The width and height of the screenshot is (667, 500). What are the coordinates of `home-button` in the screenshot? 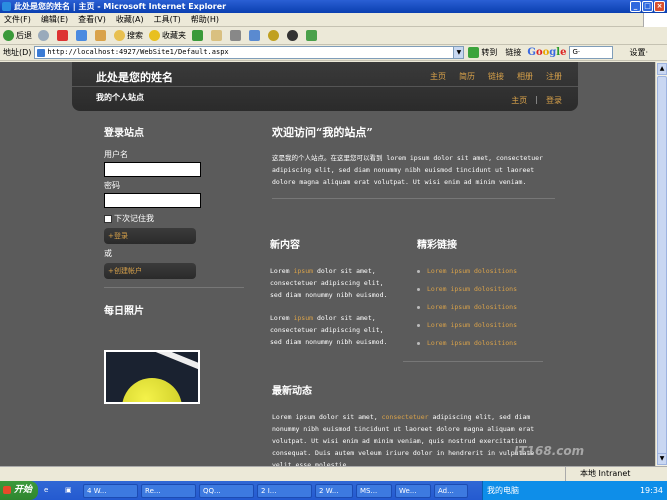 It's located at (101, 35).